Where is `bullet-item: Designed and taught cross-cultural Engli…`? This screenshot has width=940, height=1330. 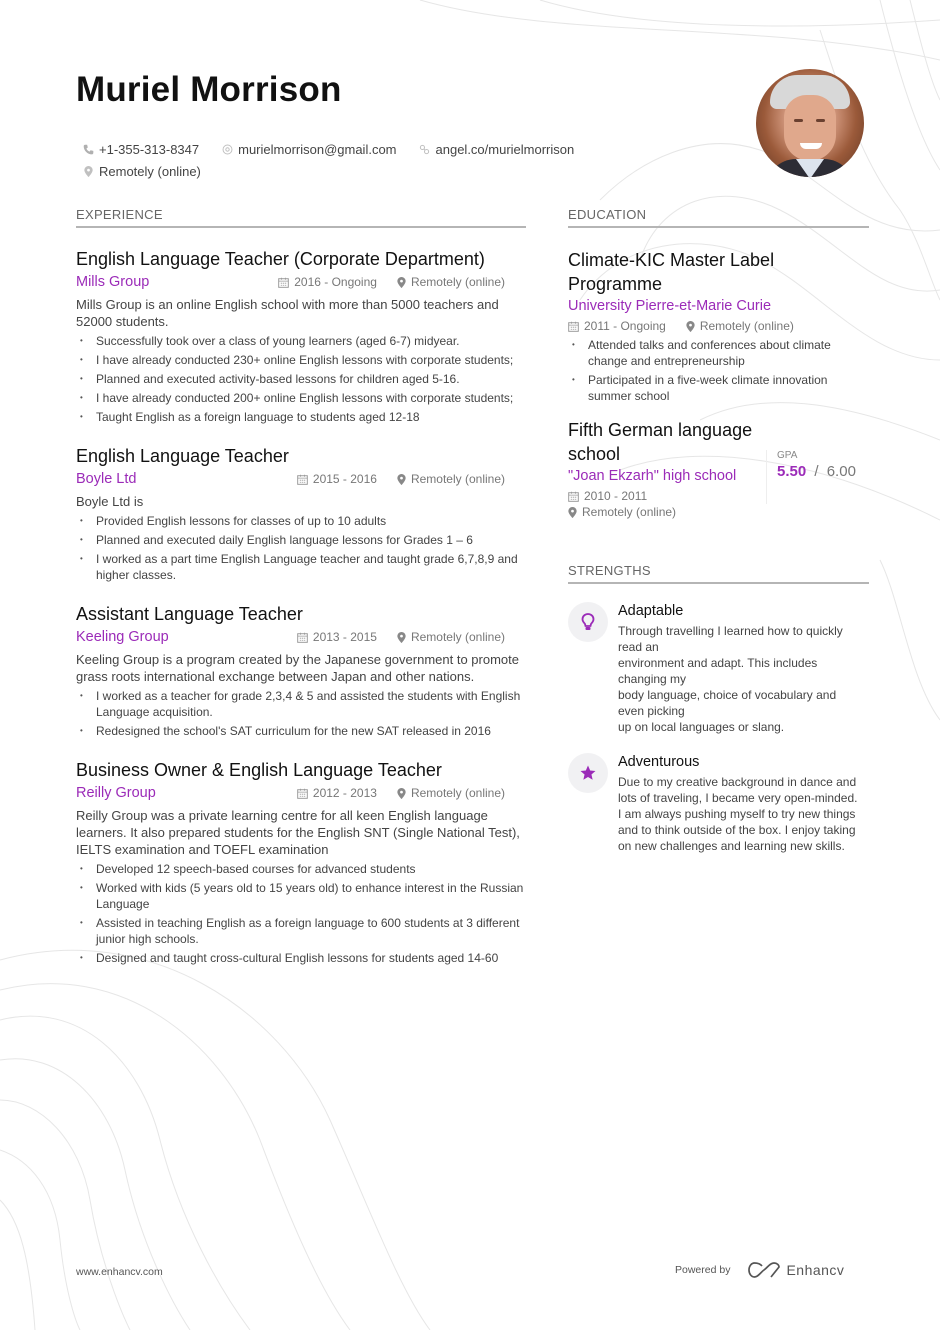
bullet-item: Designed and taught cross-cultural Engli… is located at coordinates (301, 958).